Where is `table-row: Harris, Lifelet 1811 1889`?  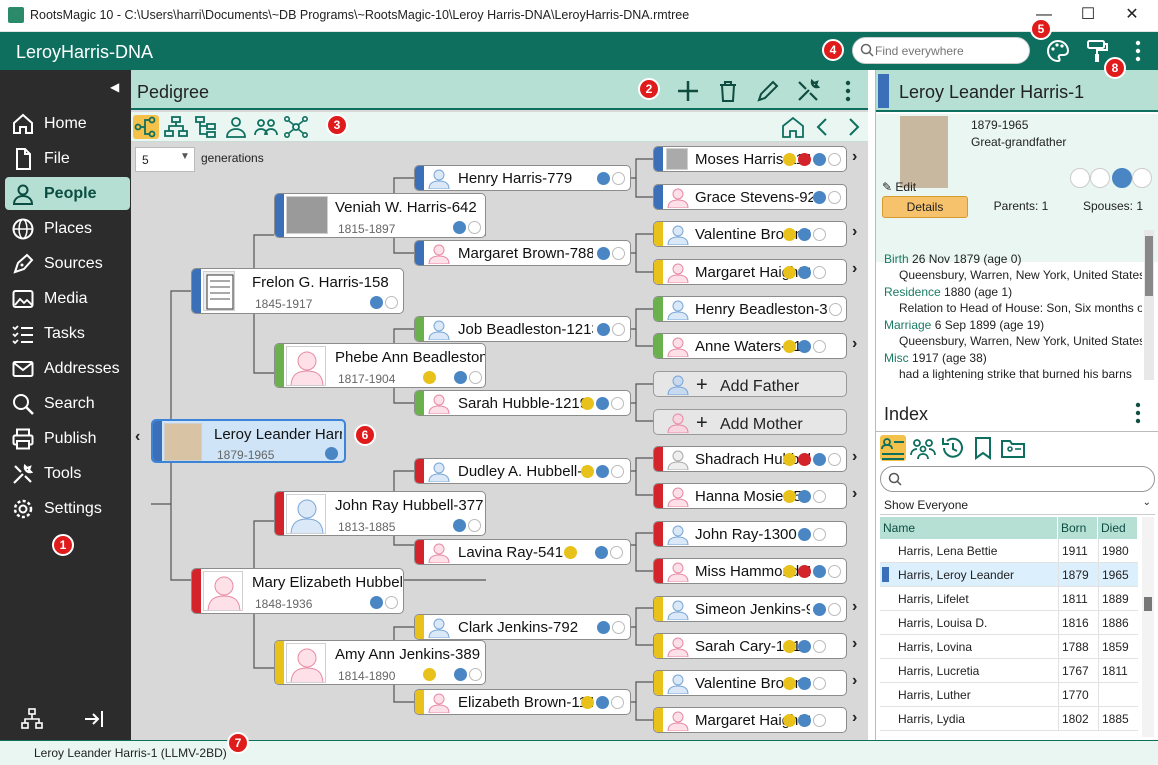
table-row: Harris, Lifelet 1811 1889 is located at coordinates (1009, 599).